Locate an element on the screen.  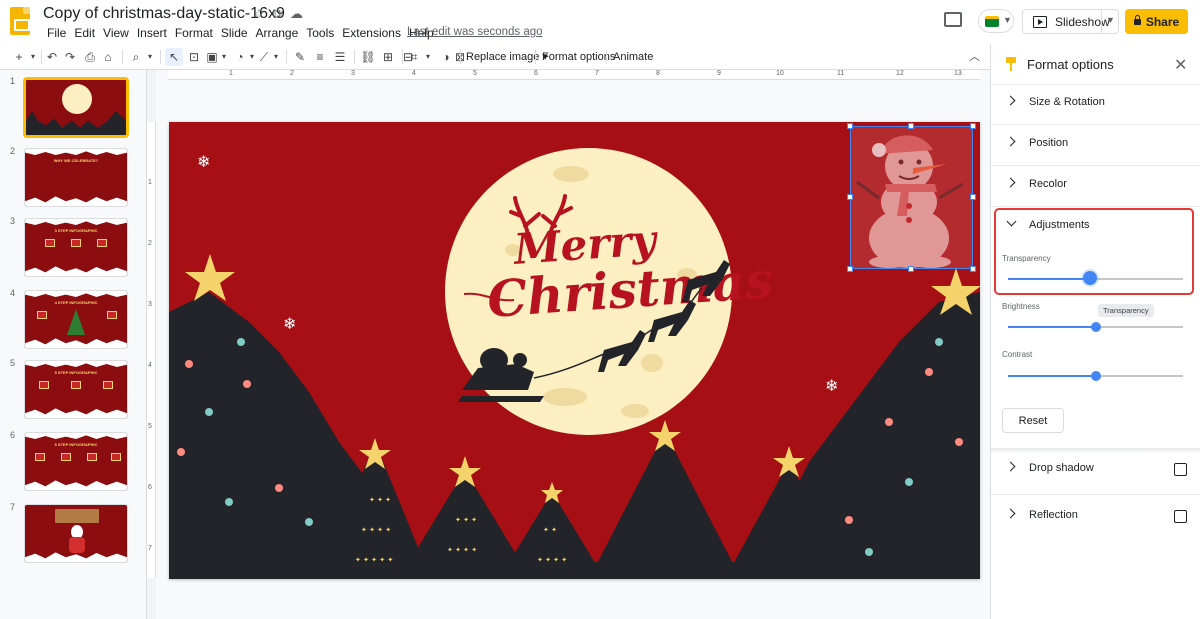
line-icon: ⟋ is located at coordinates (264, 57).